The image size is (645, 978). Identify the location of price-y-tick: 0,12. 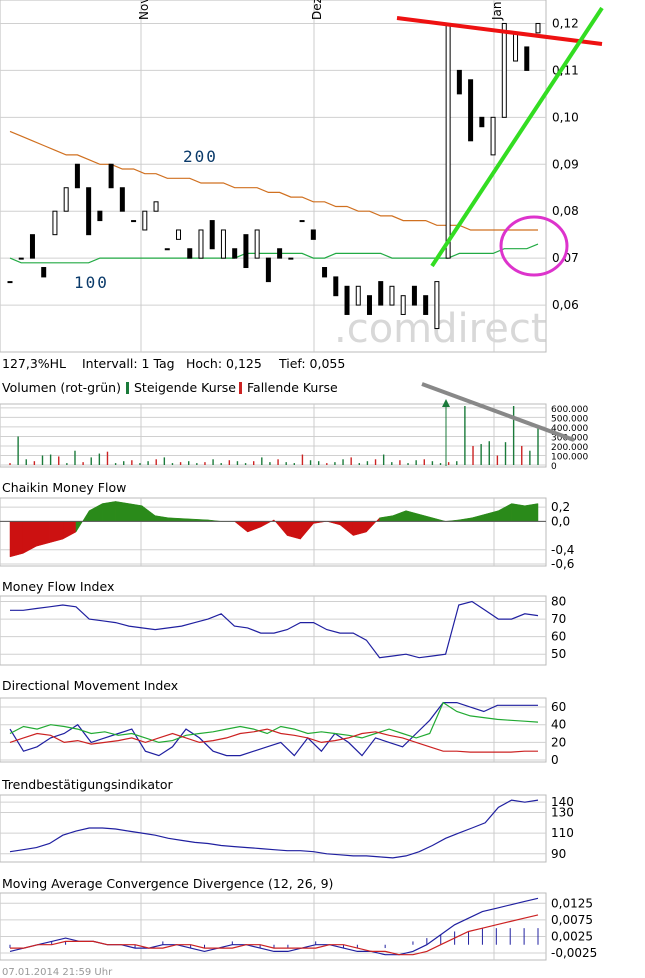
(565, 23).